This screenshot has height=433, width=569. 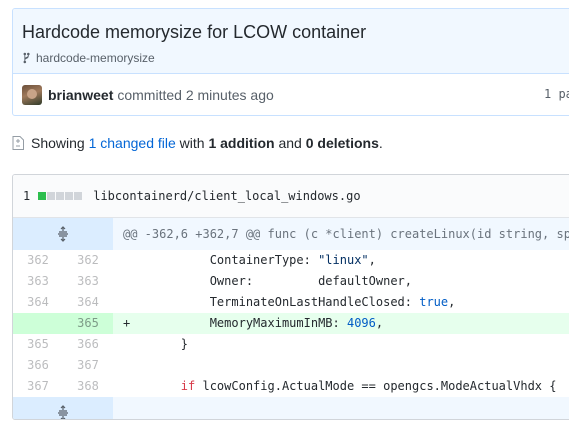 What do you see at coordinates (341, 344) in the screenshot?
I see `code-line: }` at bounding box center [341, 344].